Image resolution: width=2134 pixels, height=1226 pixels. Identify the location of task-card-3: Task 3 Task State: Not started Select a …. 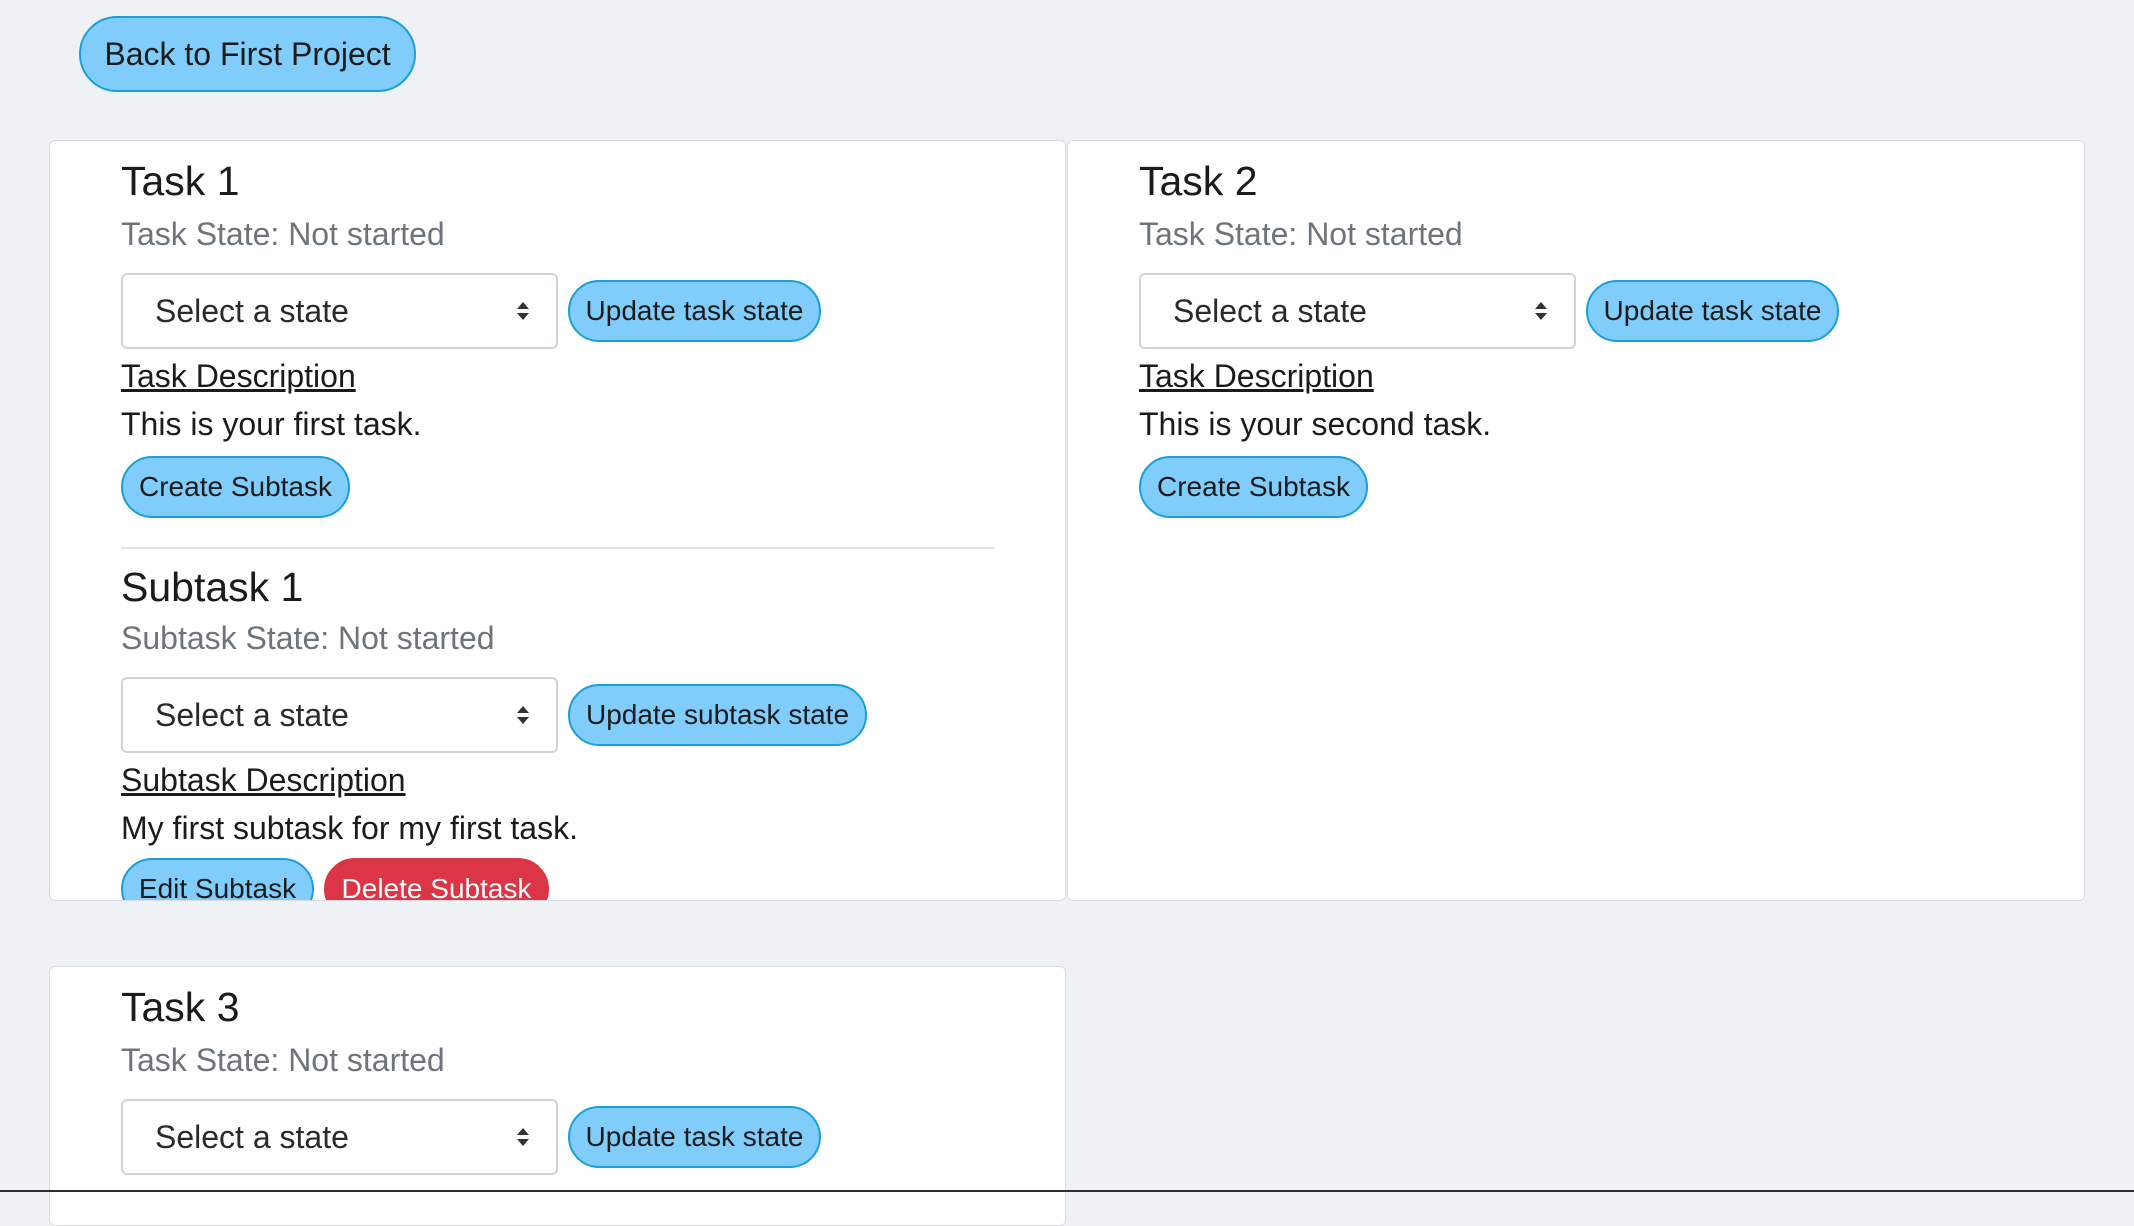
(557, 1096).